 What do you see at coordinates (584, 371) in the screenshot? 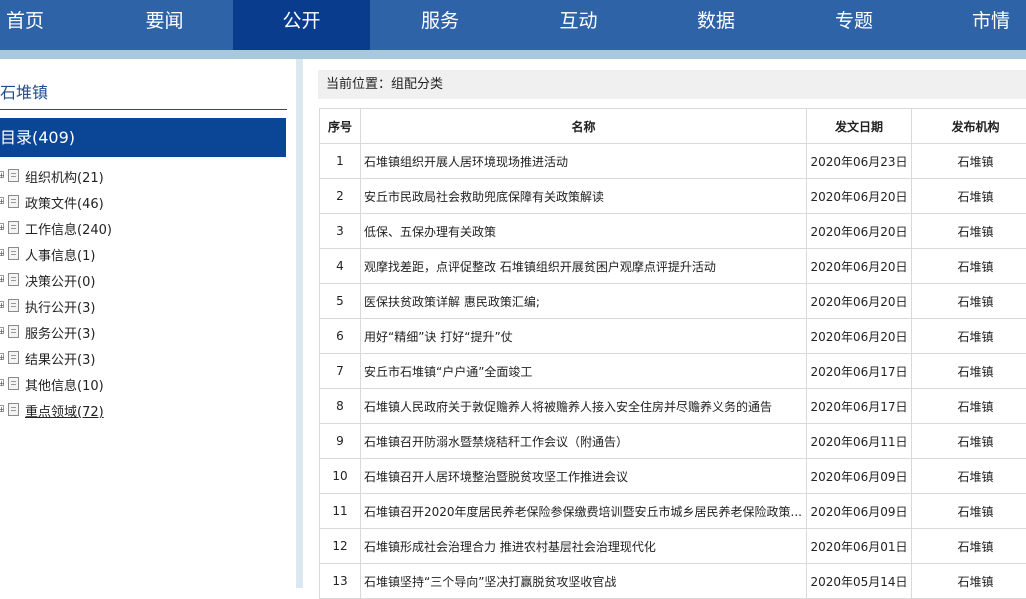
I see `row-title-link: 安丘市石堆镇“户户通”全面竣工` at bounding box center [584, 371].